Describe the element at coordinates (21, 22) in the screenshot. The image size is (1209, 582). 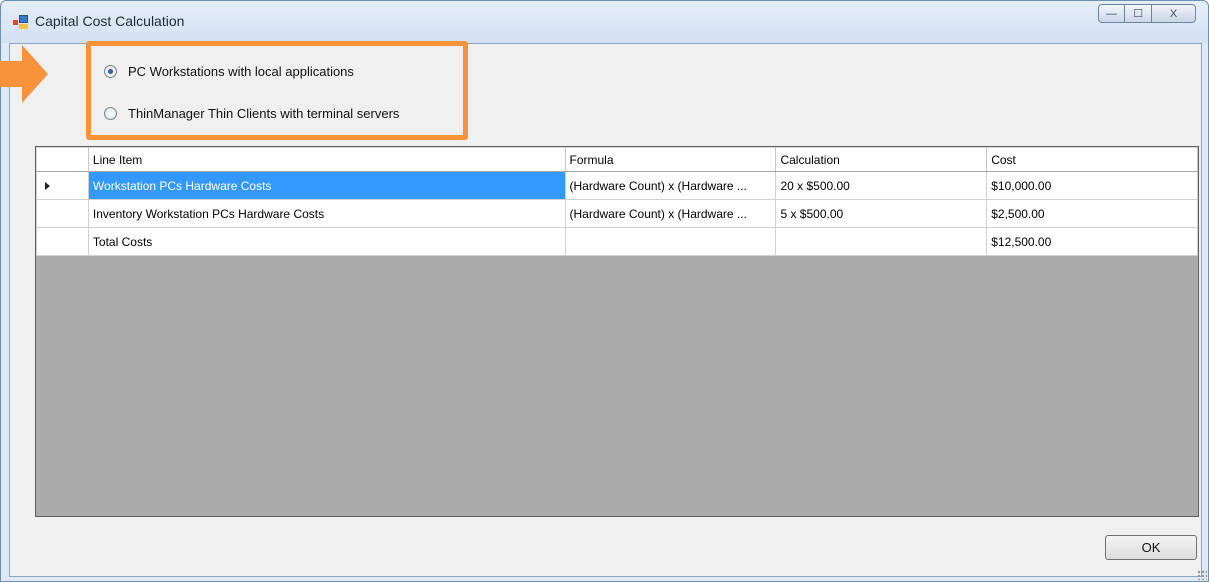
I see `form-app-icon` at that location.